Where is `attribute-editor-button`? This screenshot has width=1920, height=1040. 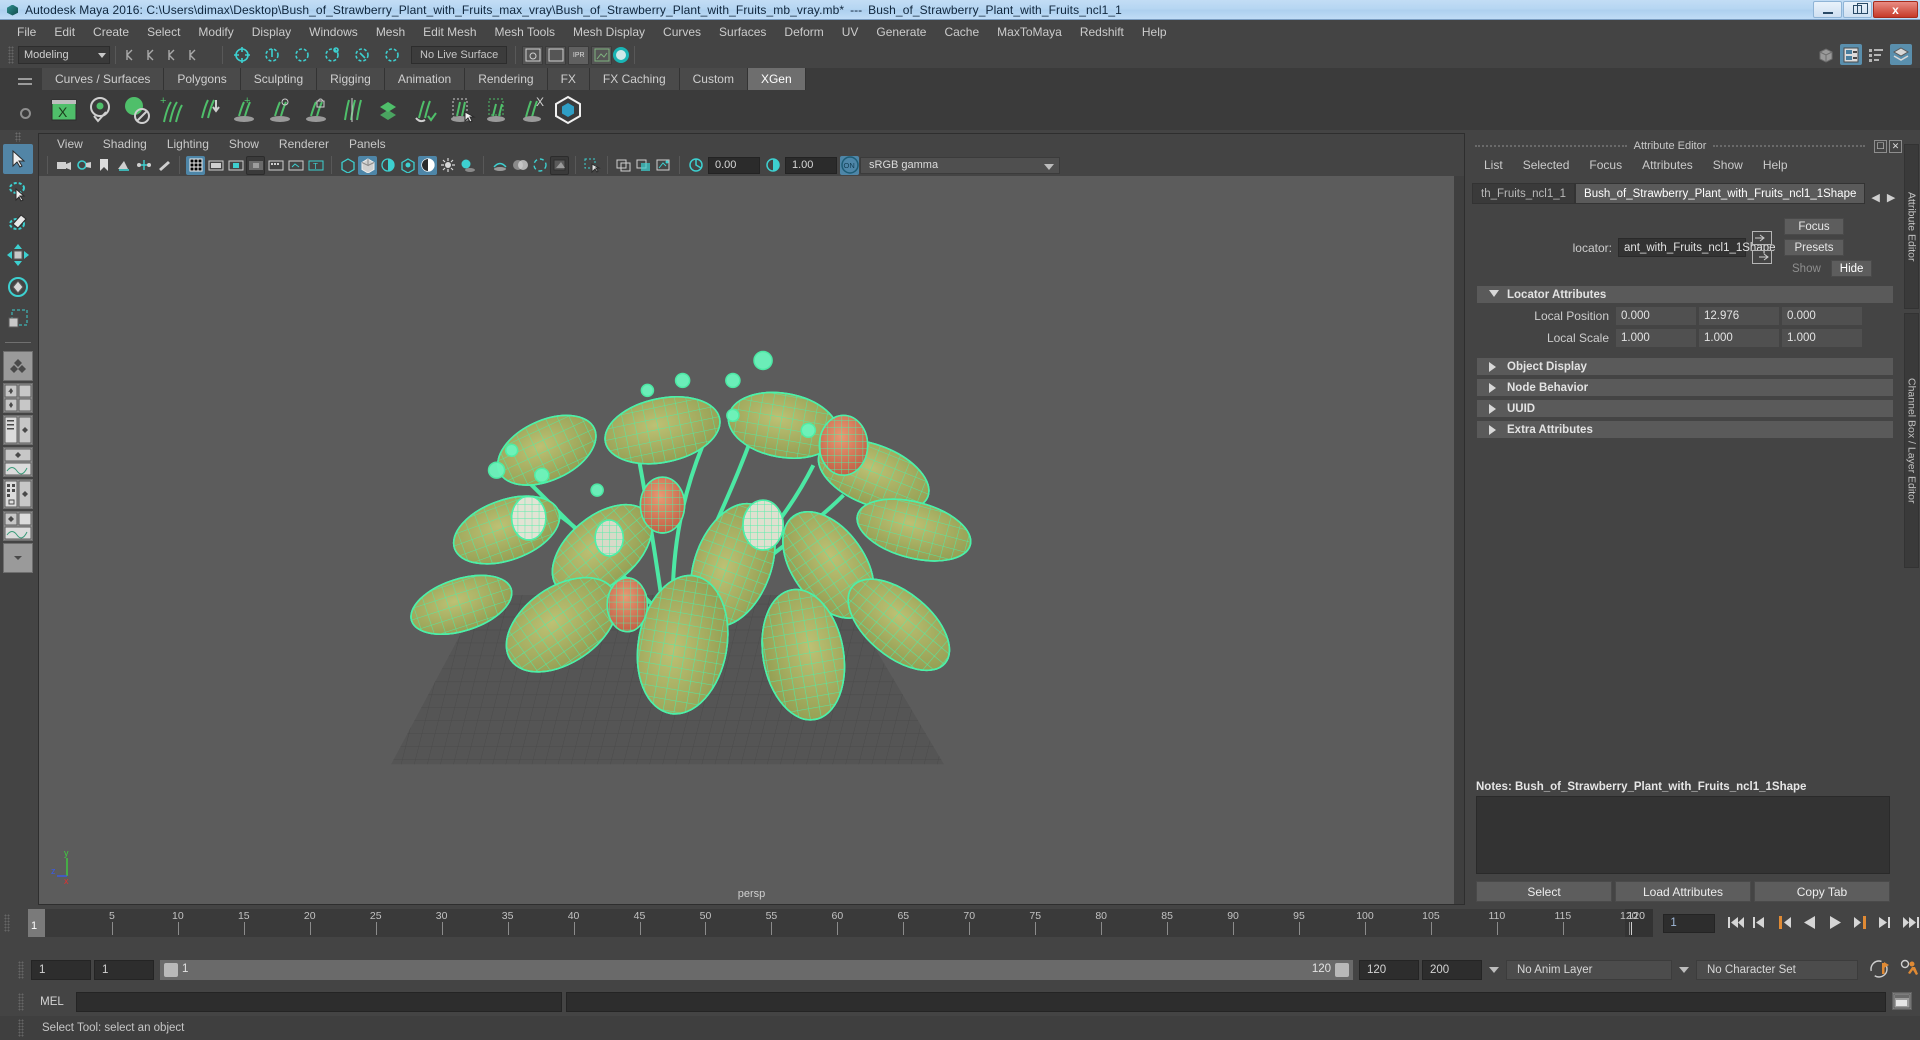 attribute-editor-button is located at coordinates (1851, 54).